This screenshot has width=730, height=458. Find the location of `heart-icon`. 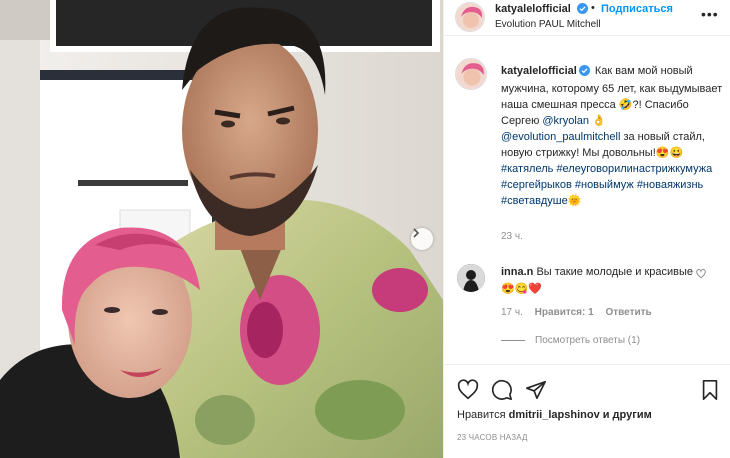

heart-icon is located at coordinates (468, 391).